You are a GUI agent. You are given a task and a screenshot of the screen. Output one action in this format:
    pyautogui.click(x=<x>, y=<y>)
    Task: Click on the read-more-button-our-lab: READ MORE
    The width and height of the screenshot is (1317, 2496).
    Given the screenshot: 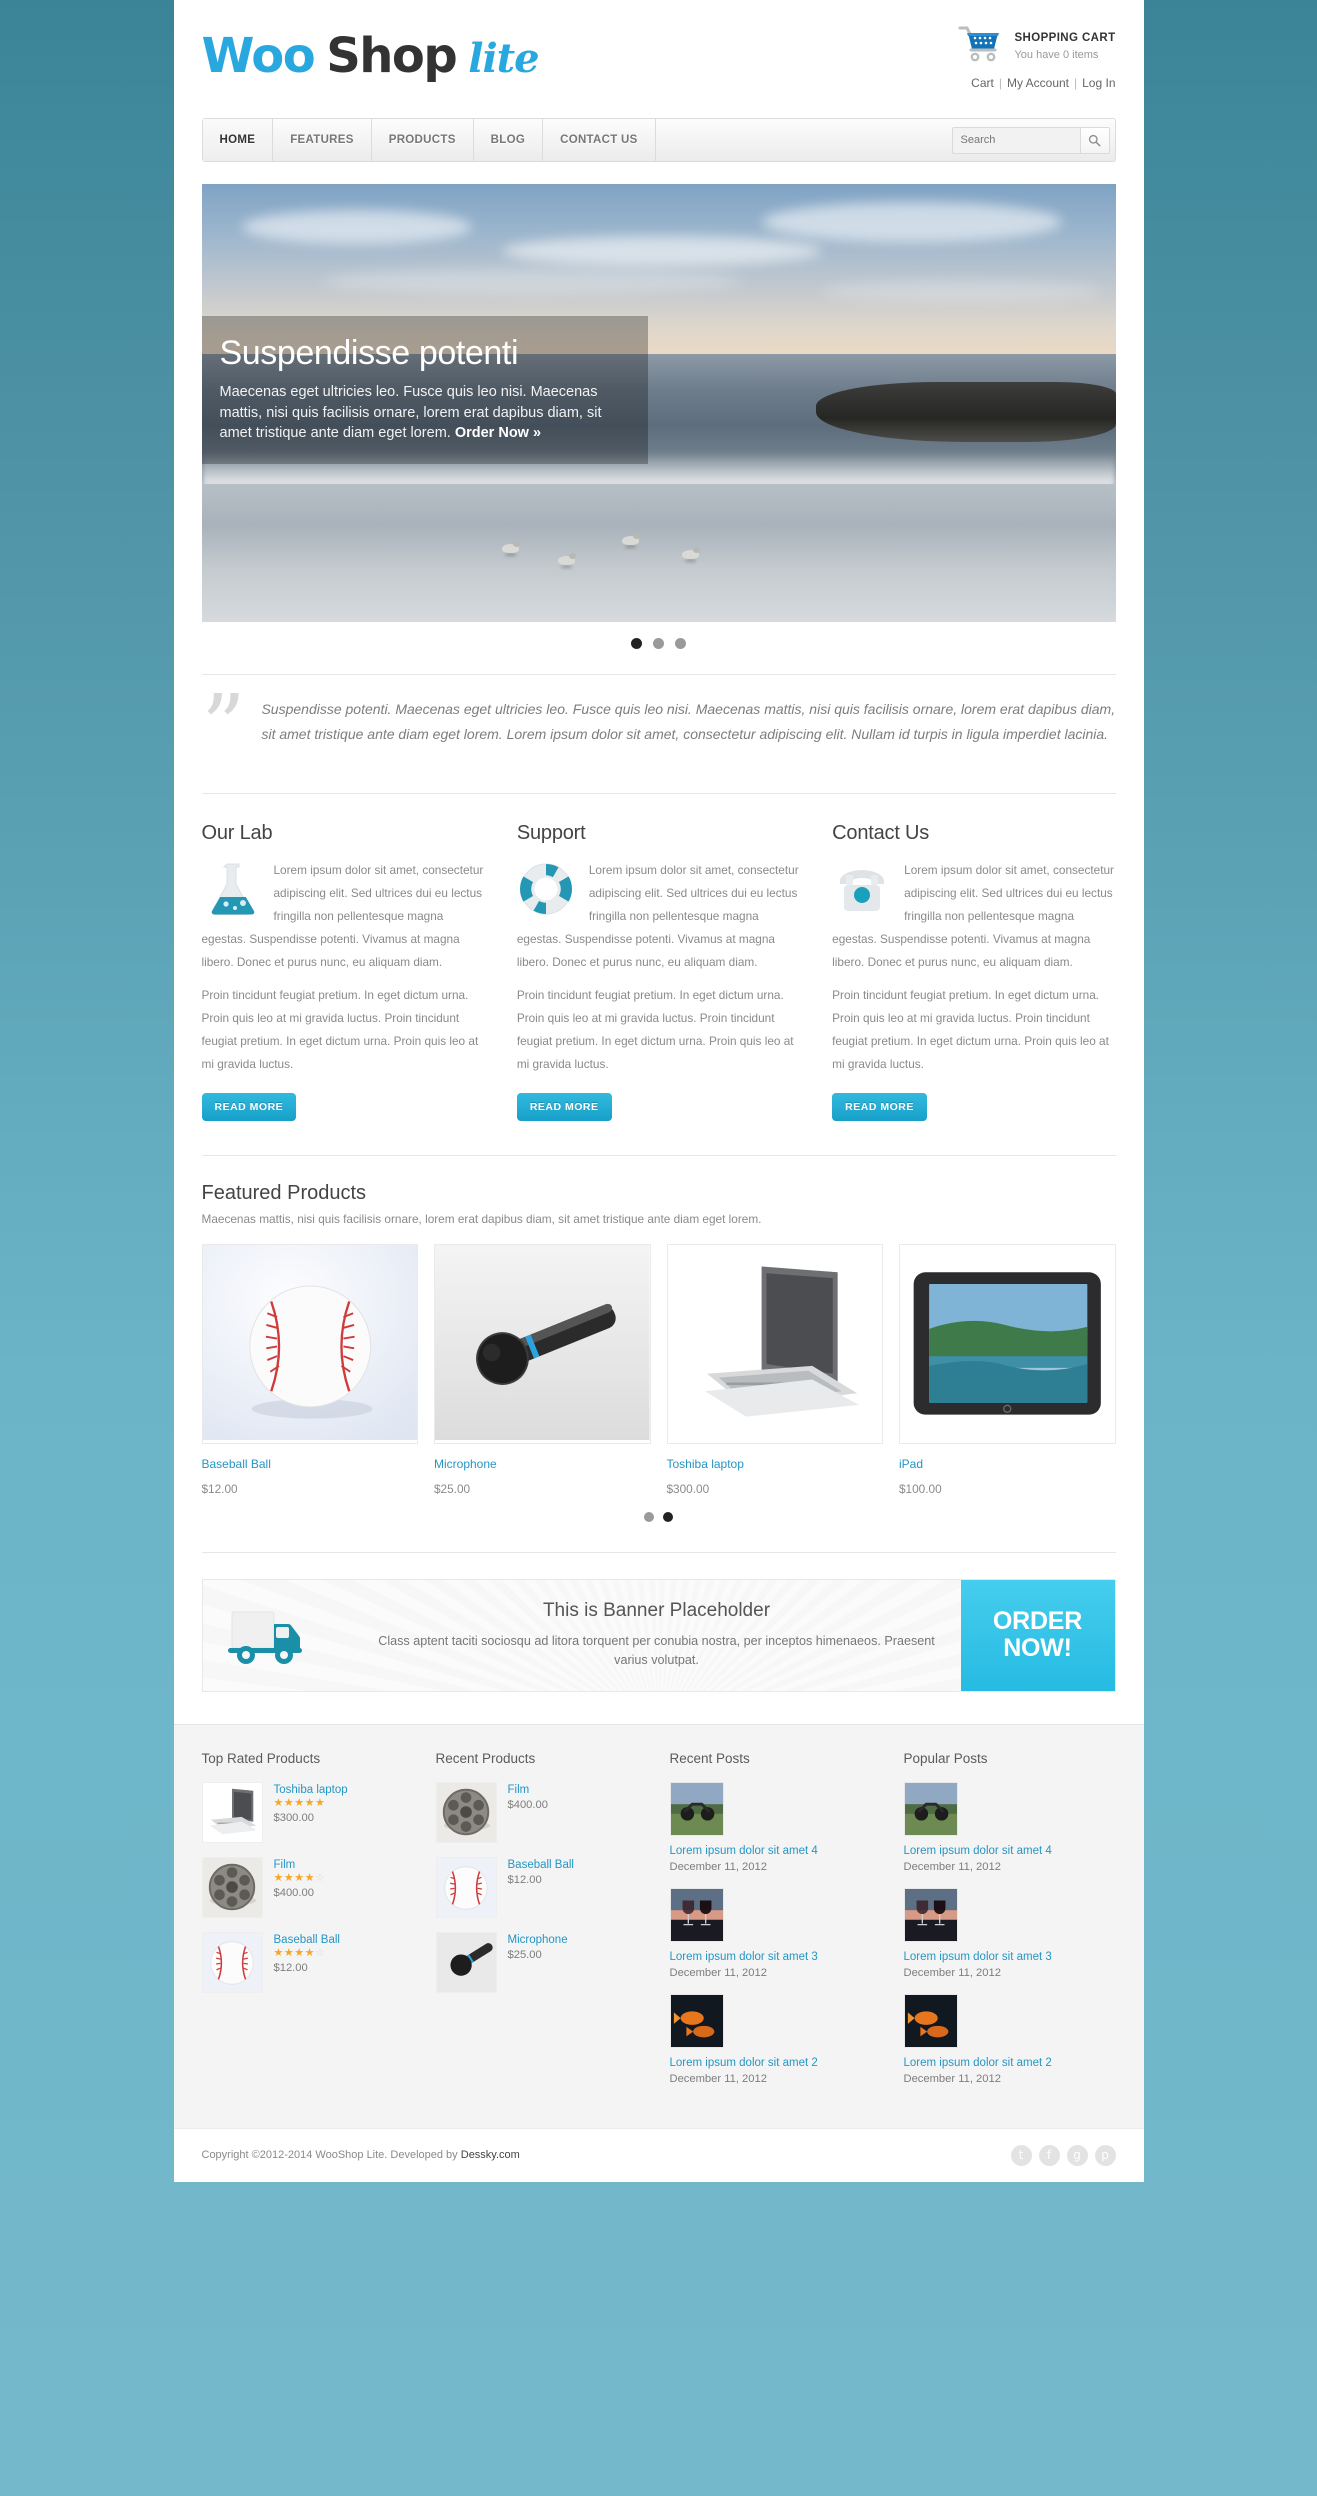 What is the action you would take?
    pyautogui.click(x=249, y=1106)
    